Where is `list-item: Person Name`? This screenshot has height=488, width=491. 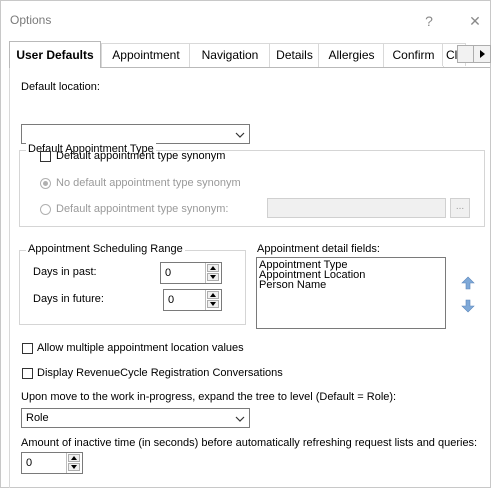 list-item: Person Name is located at coordinates (312, 285).